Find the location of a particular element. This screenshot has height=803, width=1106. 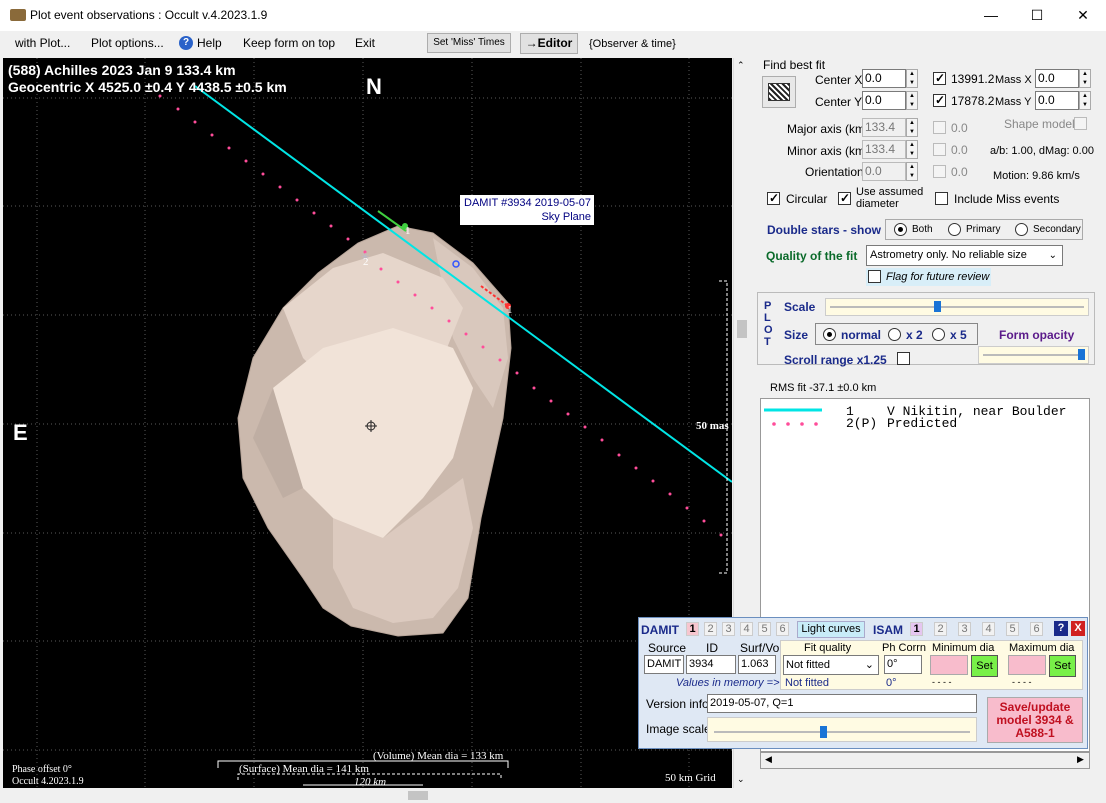

mass-x-checkbox is located at coordinates (939, 78).